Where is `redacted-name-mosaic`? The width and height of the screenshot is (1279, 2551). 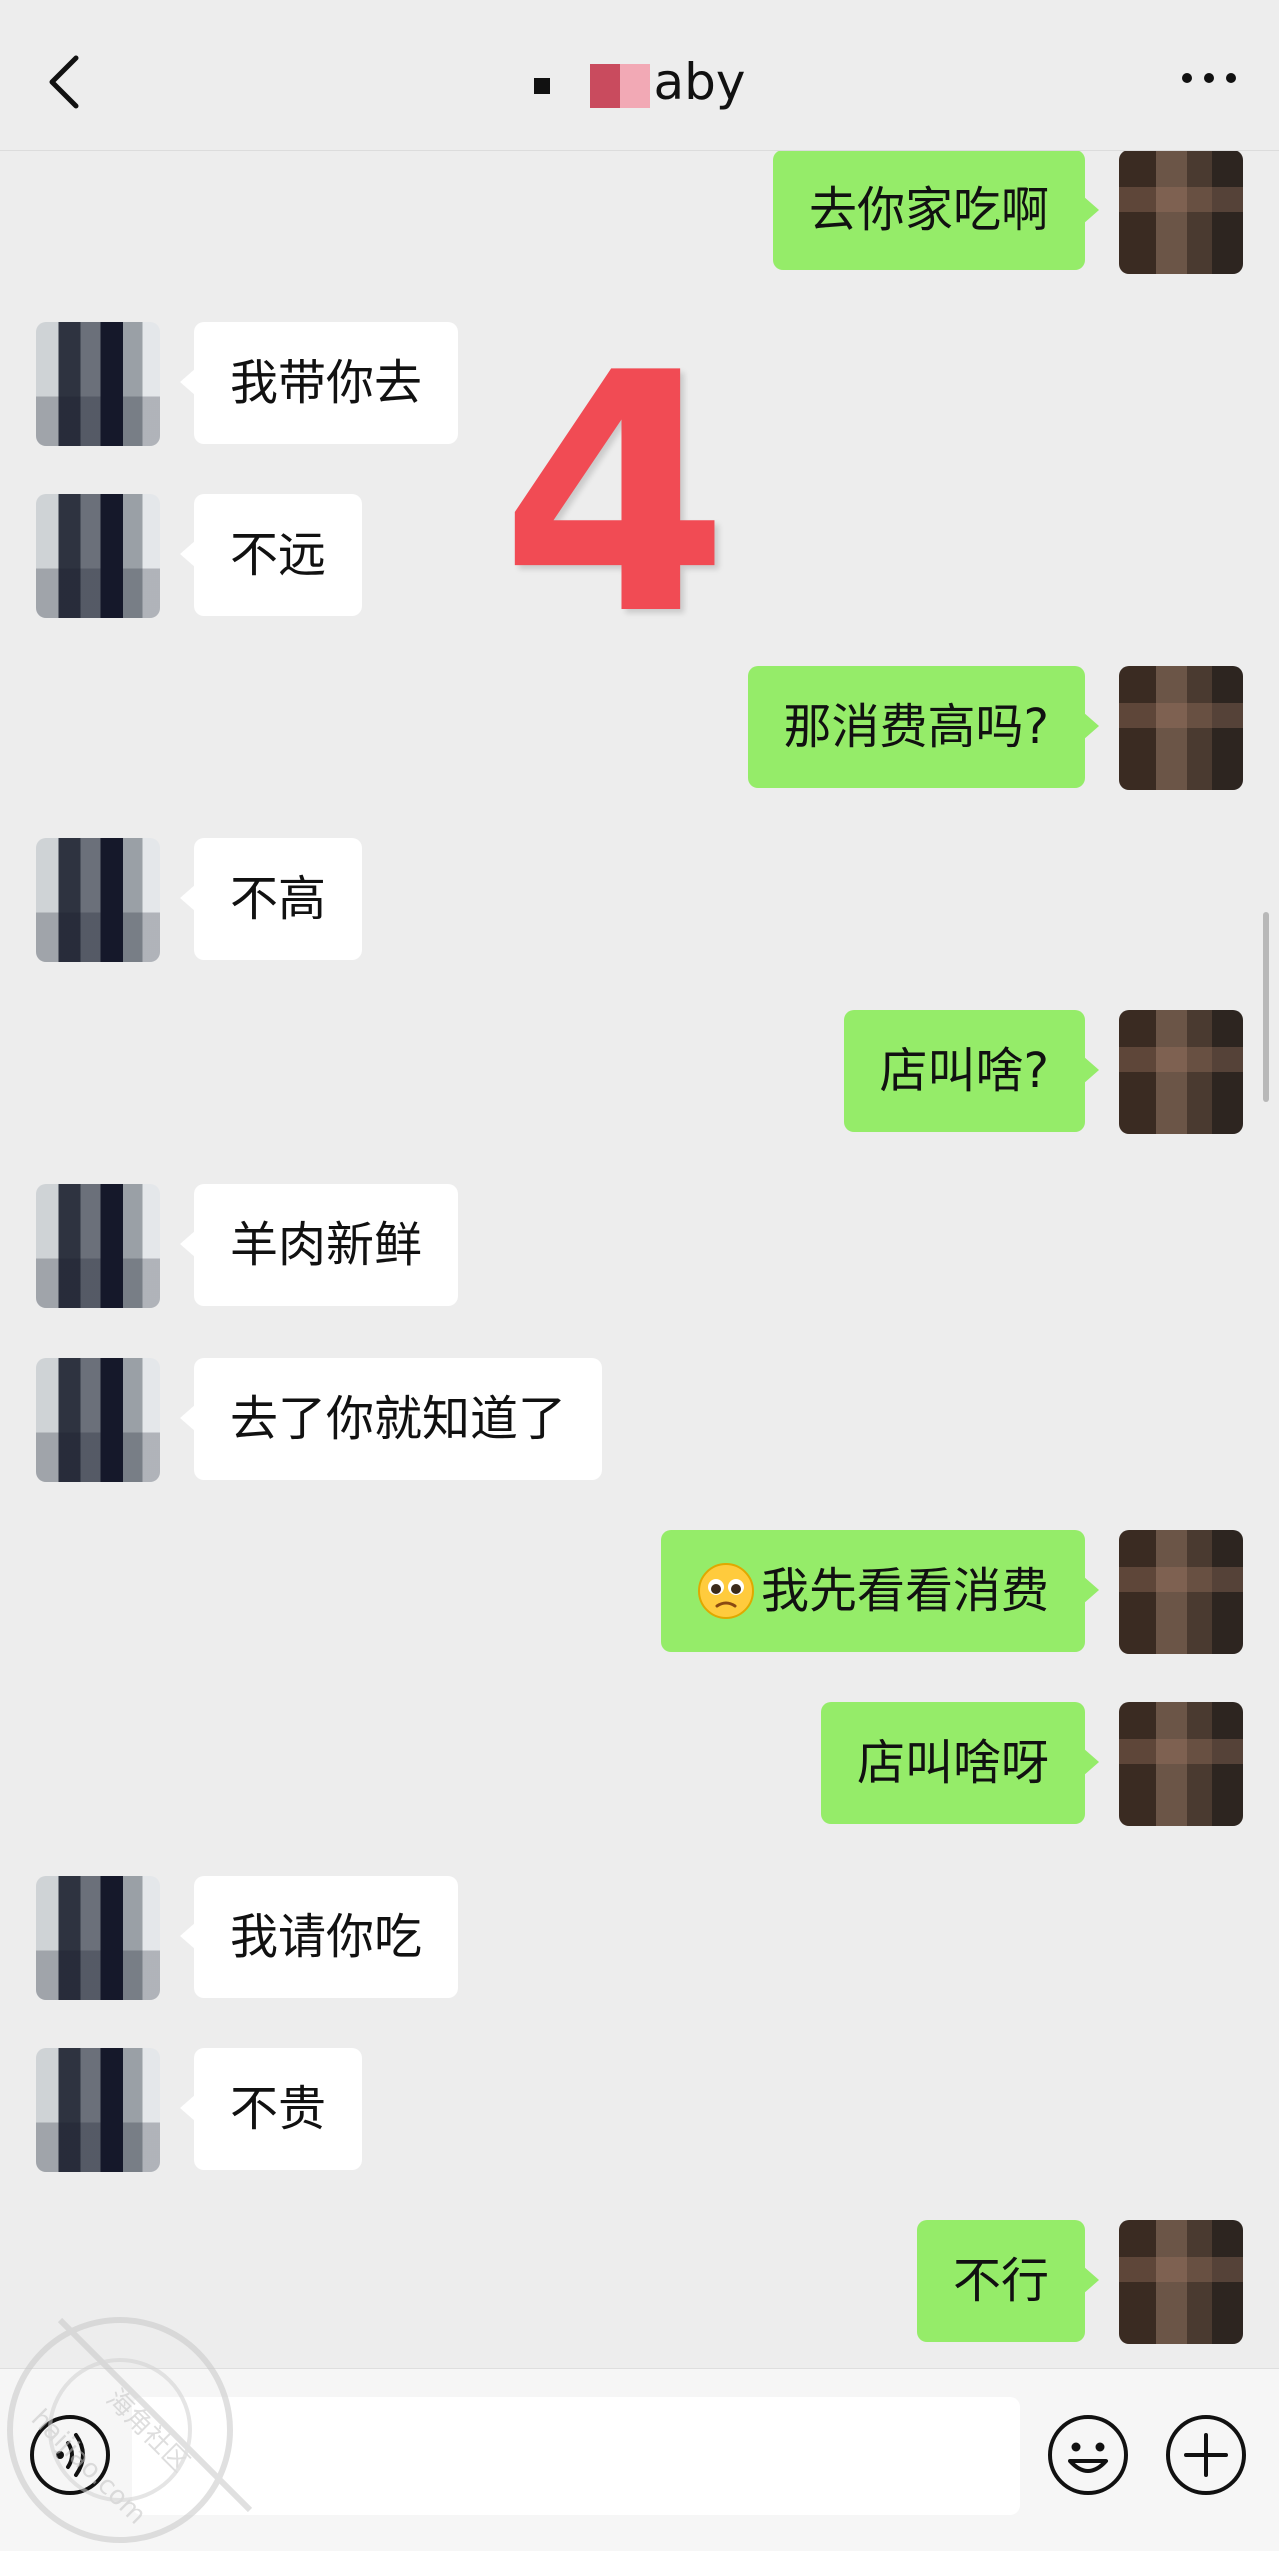
redacted-name-mosaic is located at coordinates (619, 85).